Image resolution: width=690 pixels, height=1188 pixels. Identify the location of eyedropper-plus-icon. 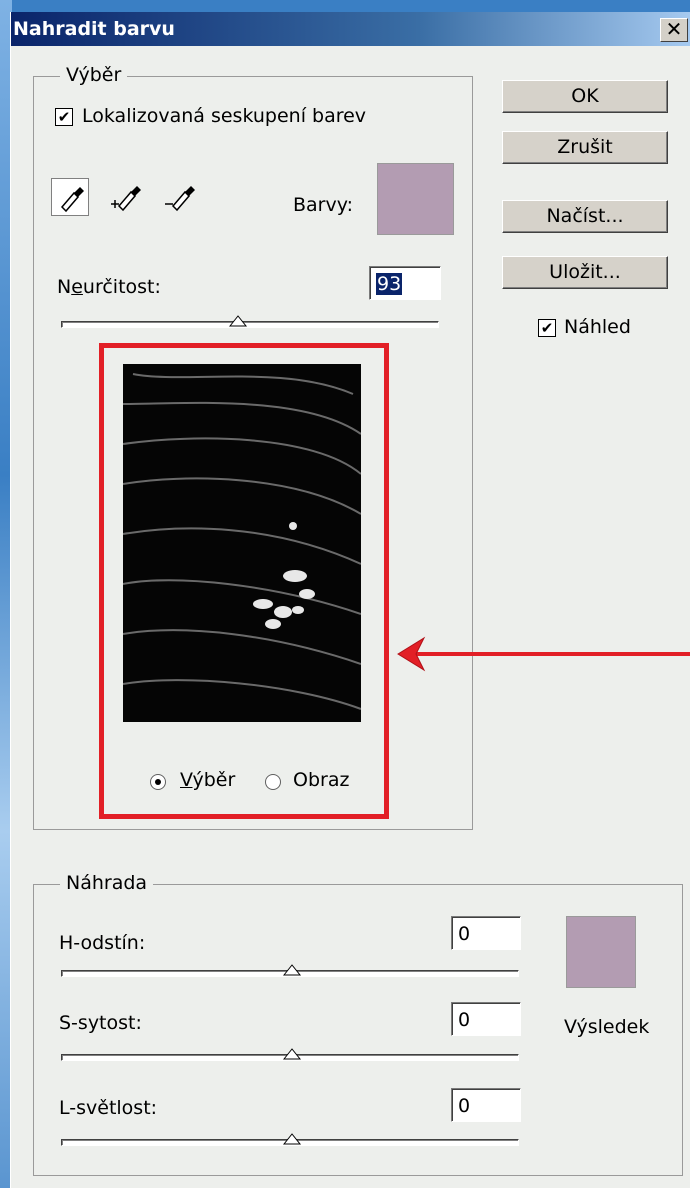
(126, 199).